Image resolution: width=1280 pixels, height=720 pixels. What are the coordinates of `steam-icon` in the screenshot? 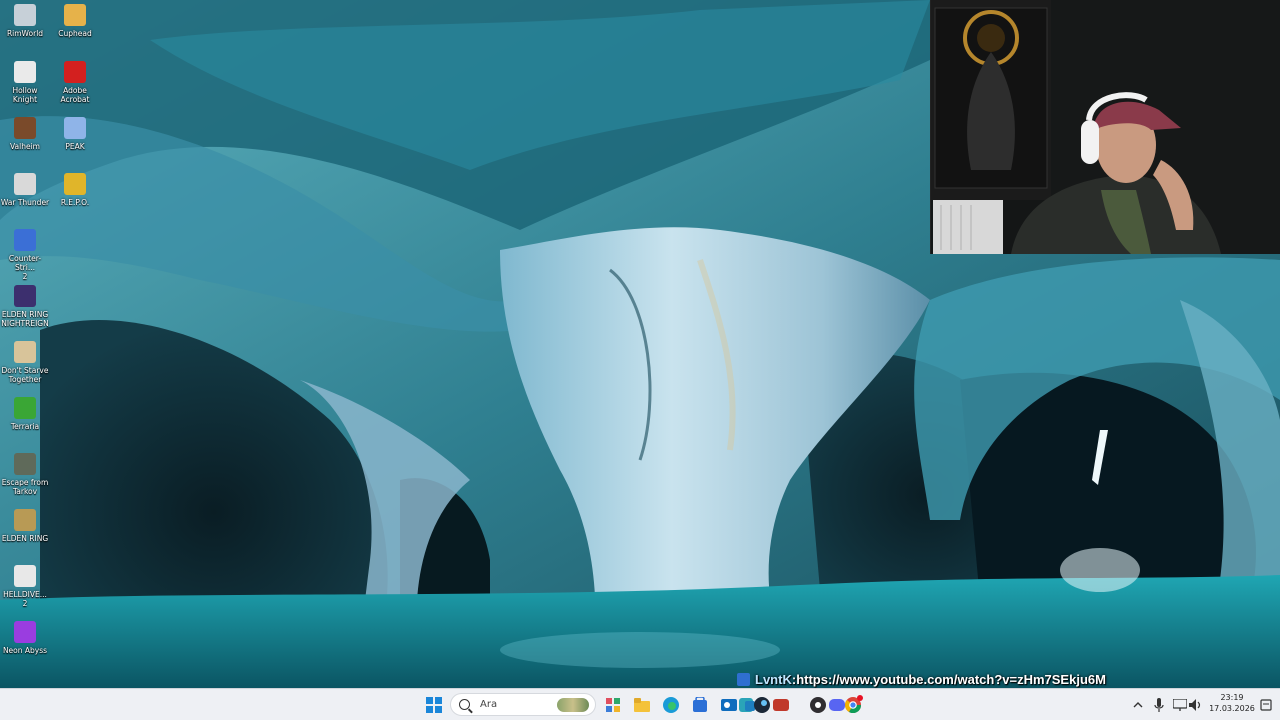 It's located at (762, 705).